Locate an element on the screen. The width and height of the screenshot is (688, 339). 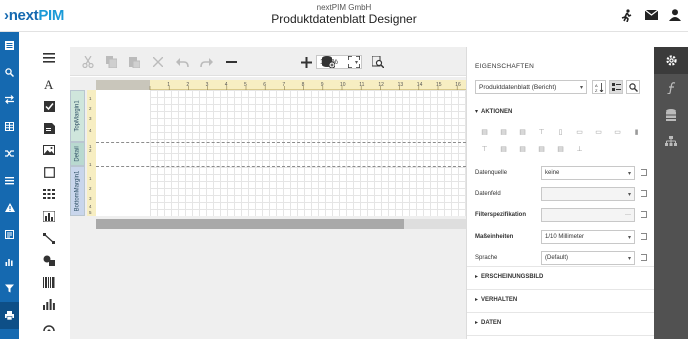
section-behavior: ▸ VERHALTEN is located at coordinates (496, 299).